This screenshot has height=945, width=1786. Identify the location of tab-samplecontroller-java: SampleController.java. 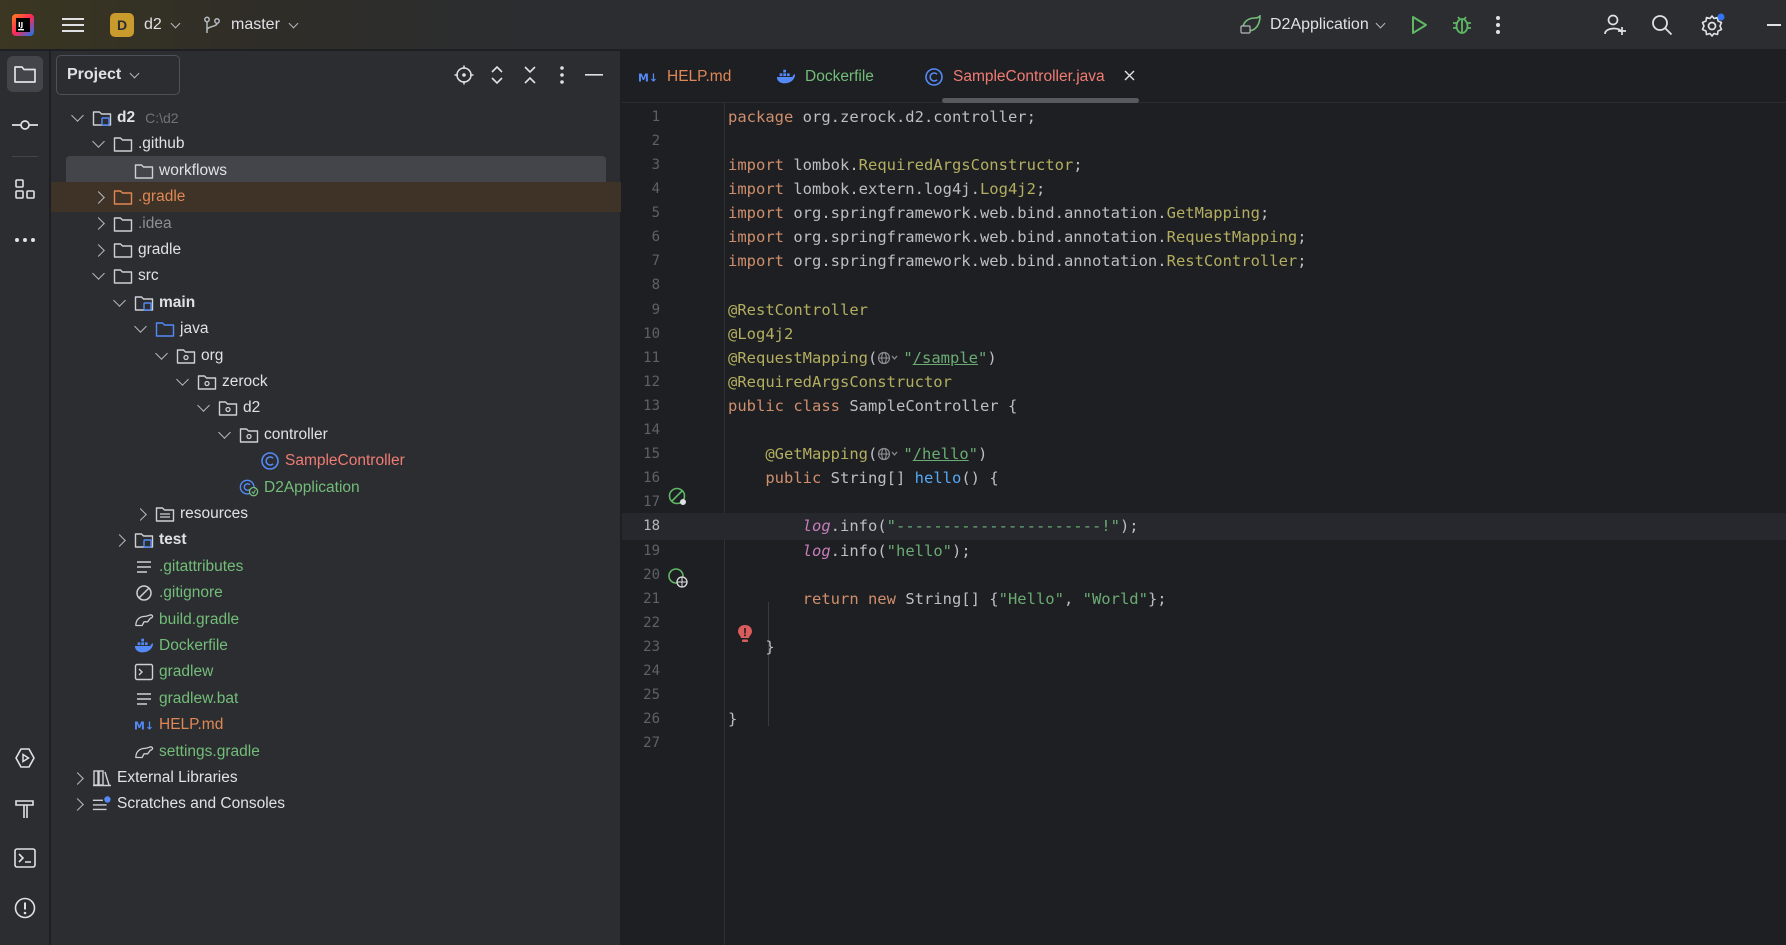
(1029, 77).